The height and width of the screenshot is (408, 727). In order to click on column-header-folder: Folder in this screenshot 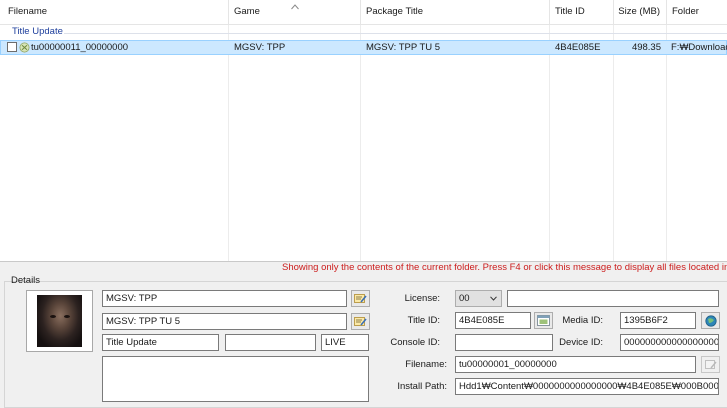, I will do `click(696, 12)`.